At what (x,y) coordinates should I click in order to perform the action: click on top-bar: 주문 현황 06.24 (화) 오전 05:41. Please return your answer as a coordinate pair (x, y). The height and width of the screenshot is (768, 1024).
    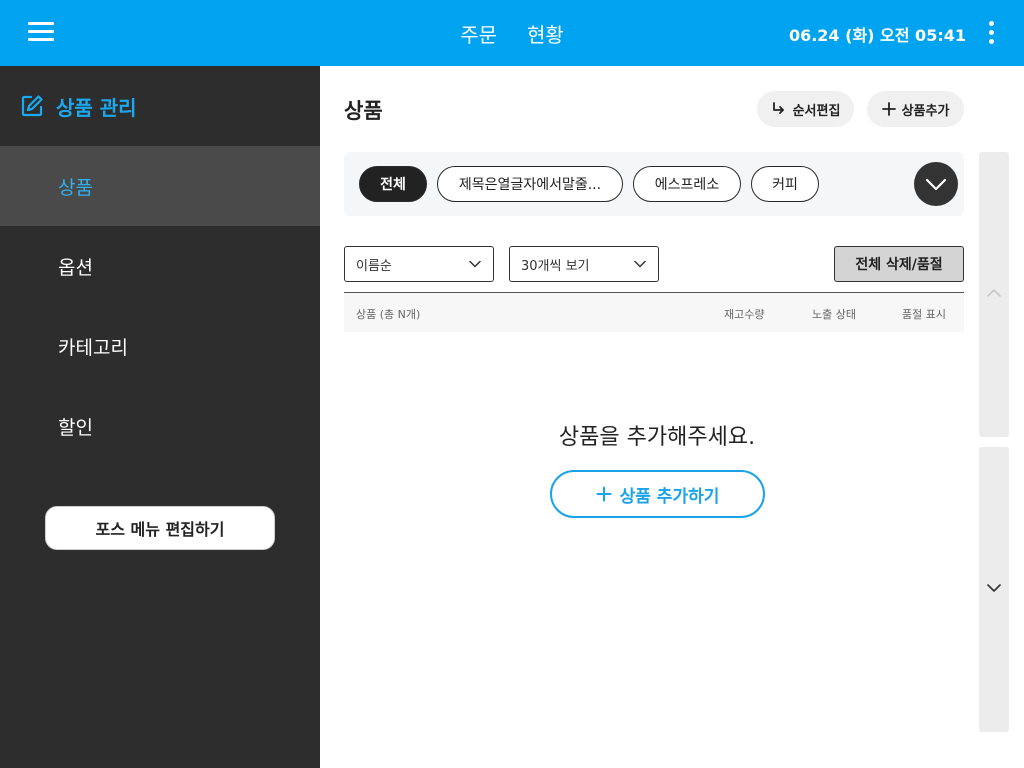
    Looking at the image, I should click on (512, 33).